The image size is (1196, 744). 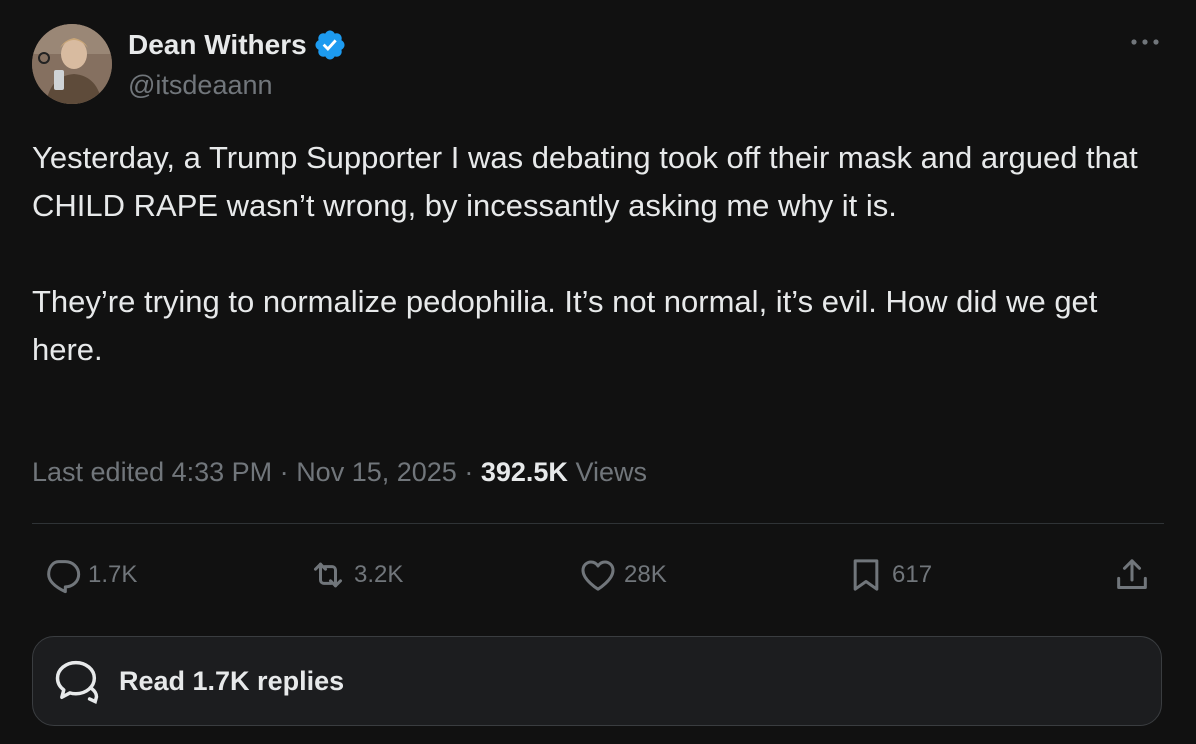 I want to click on author-handle: @itsdeaann, so click(x=200, y=85).